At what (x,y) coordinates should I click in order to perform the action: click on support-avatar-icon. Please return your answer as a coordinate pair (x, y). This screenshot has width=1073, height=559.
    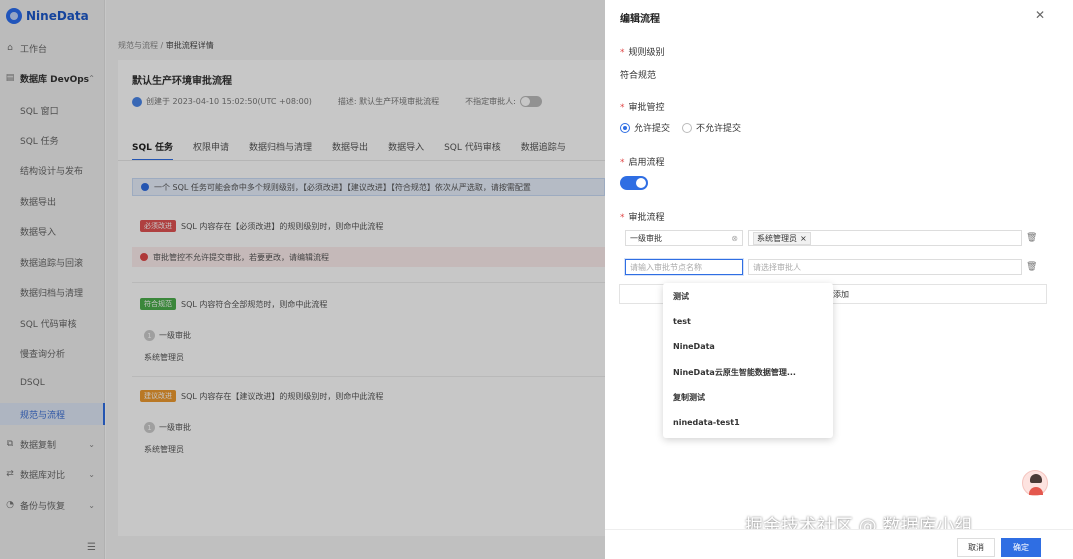
    Looking at the image, I should click on (1035, 483).